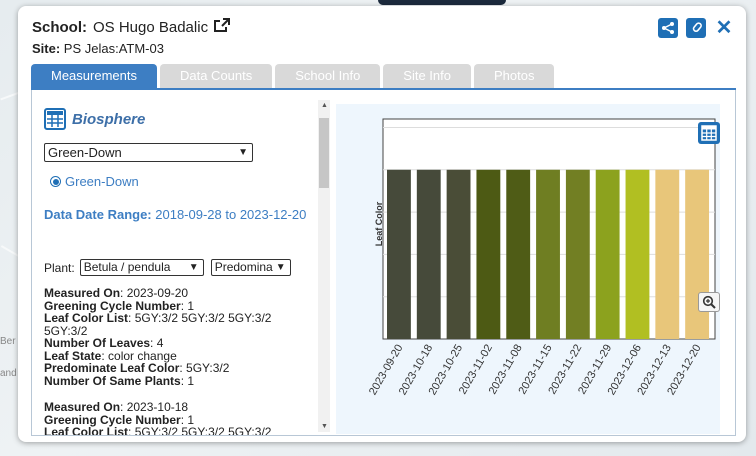  Describe the element at coordinates (8, 341) in the screenshot. I see `map-label: Ber` at that location.